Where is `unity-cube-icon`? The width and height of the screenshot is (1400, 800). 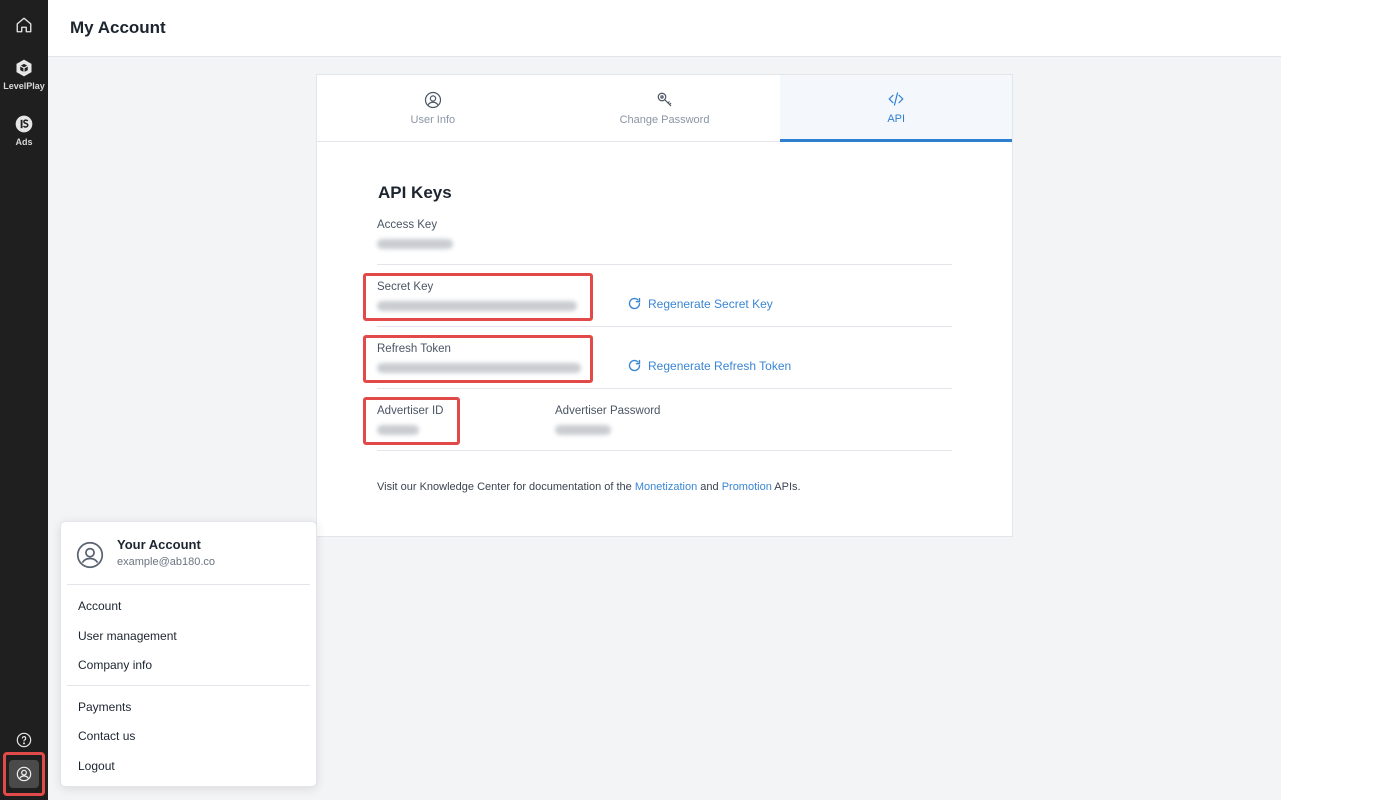 unity-cube-icon is located at coordinates (24, 68).